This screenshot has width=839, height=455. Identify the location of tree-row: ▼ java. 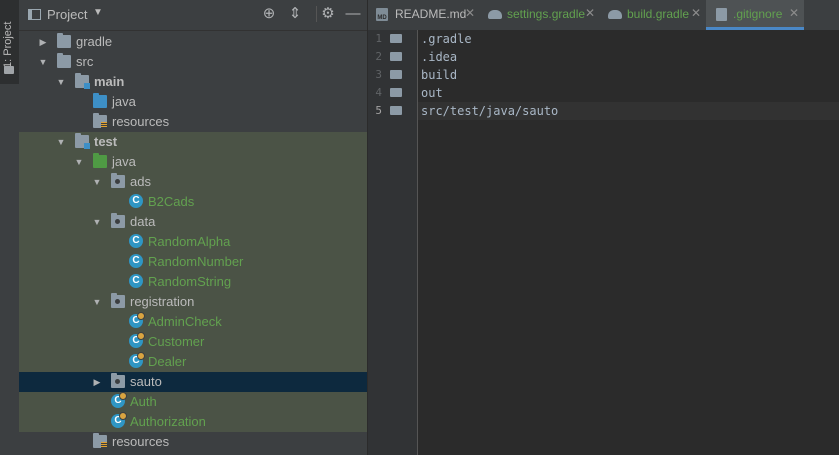
(193, 162).